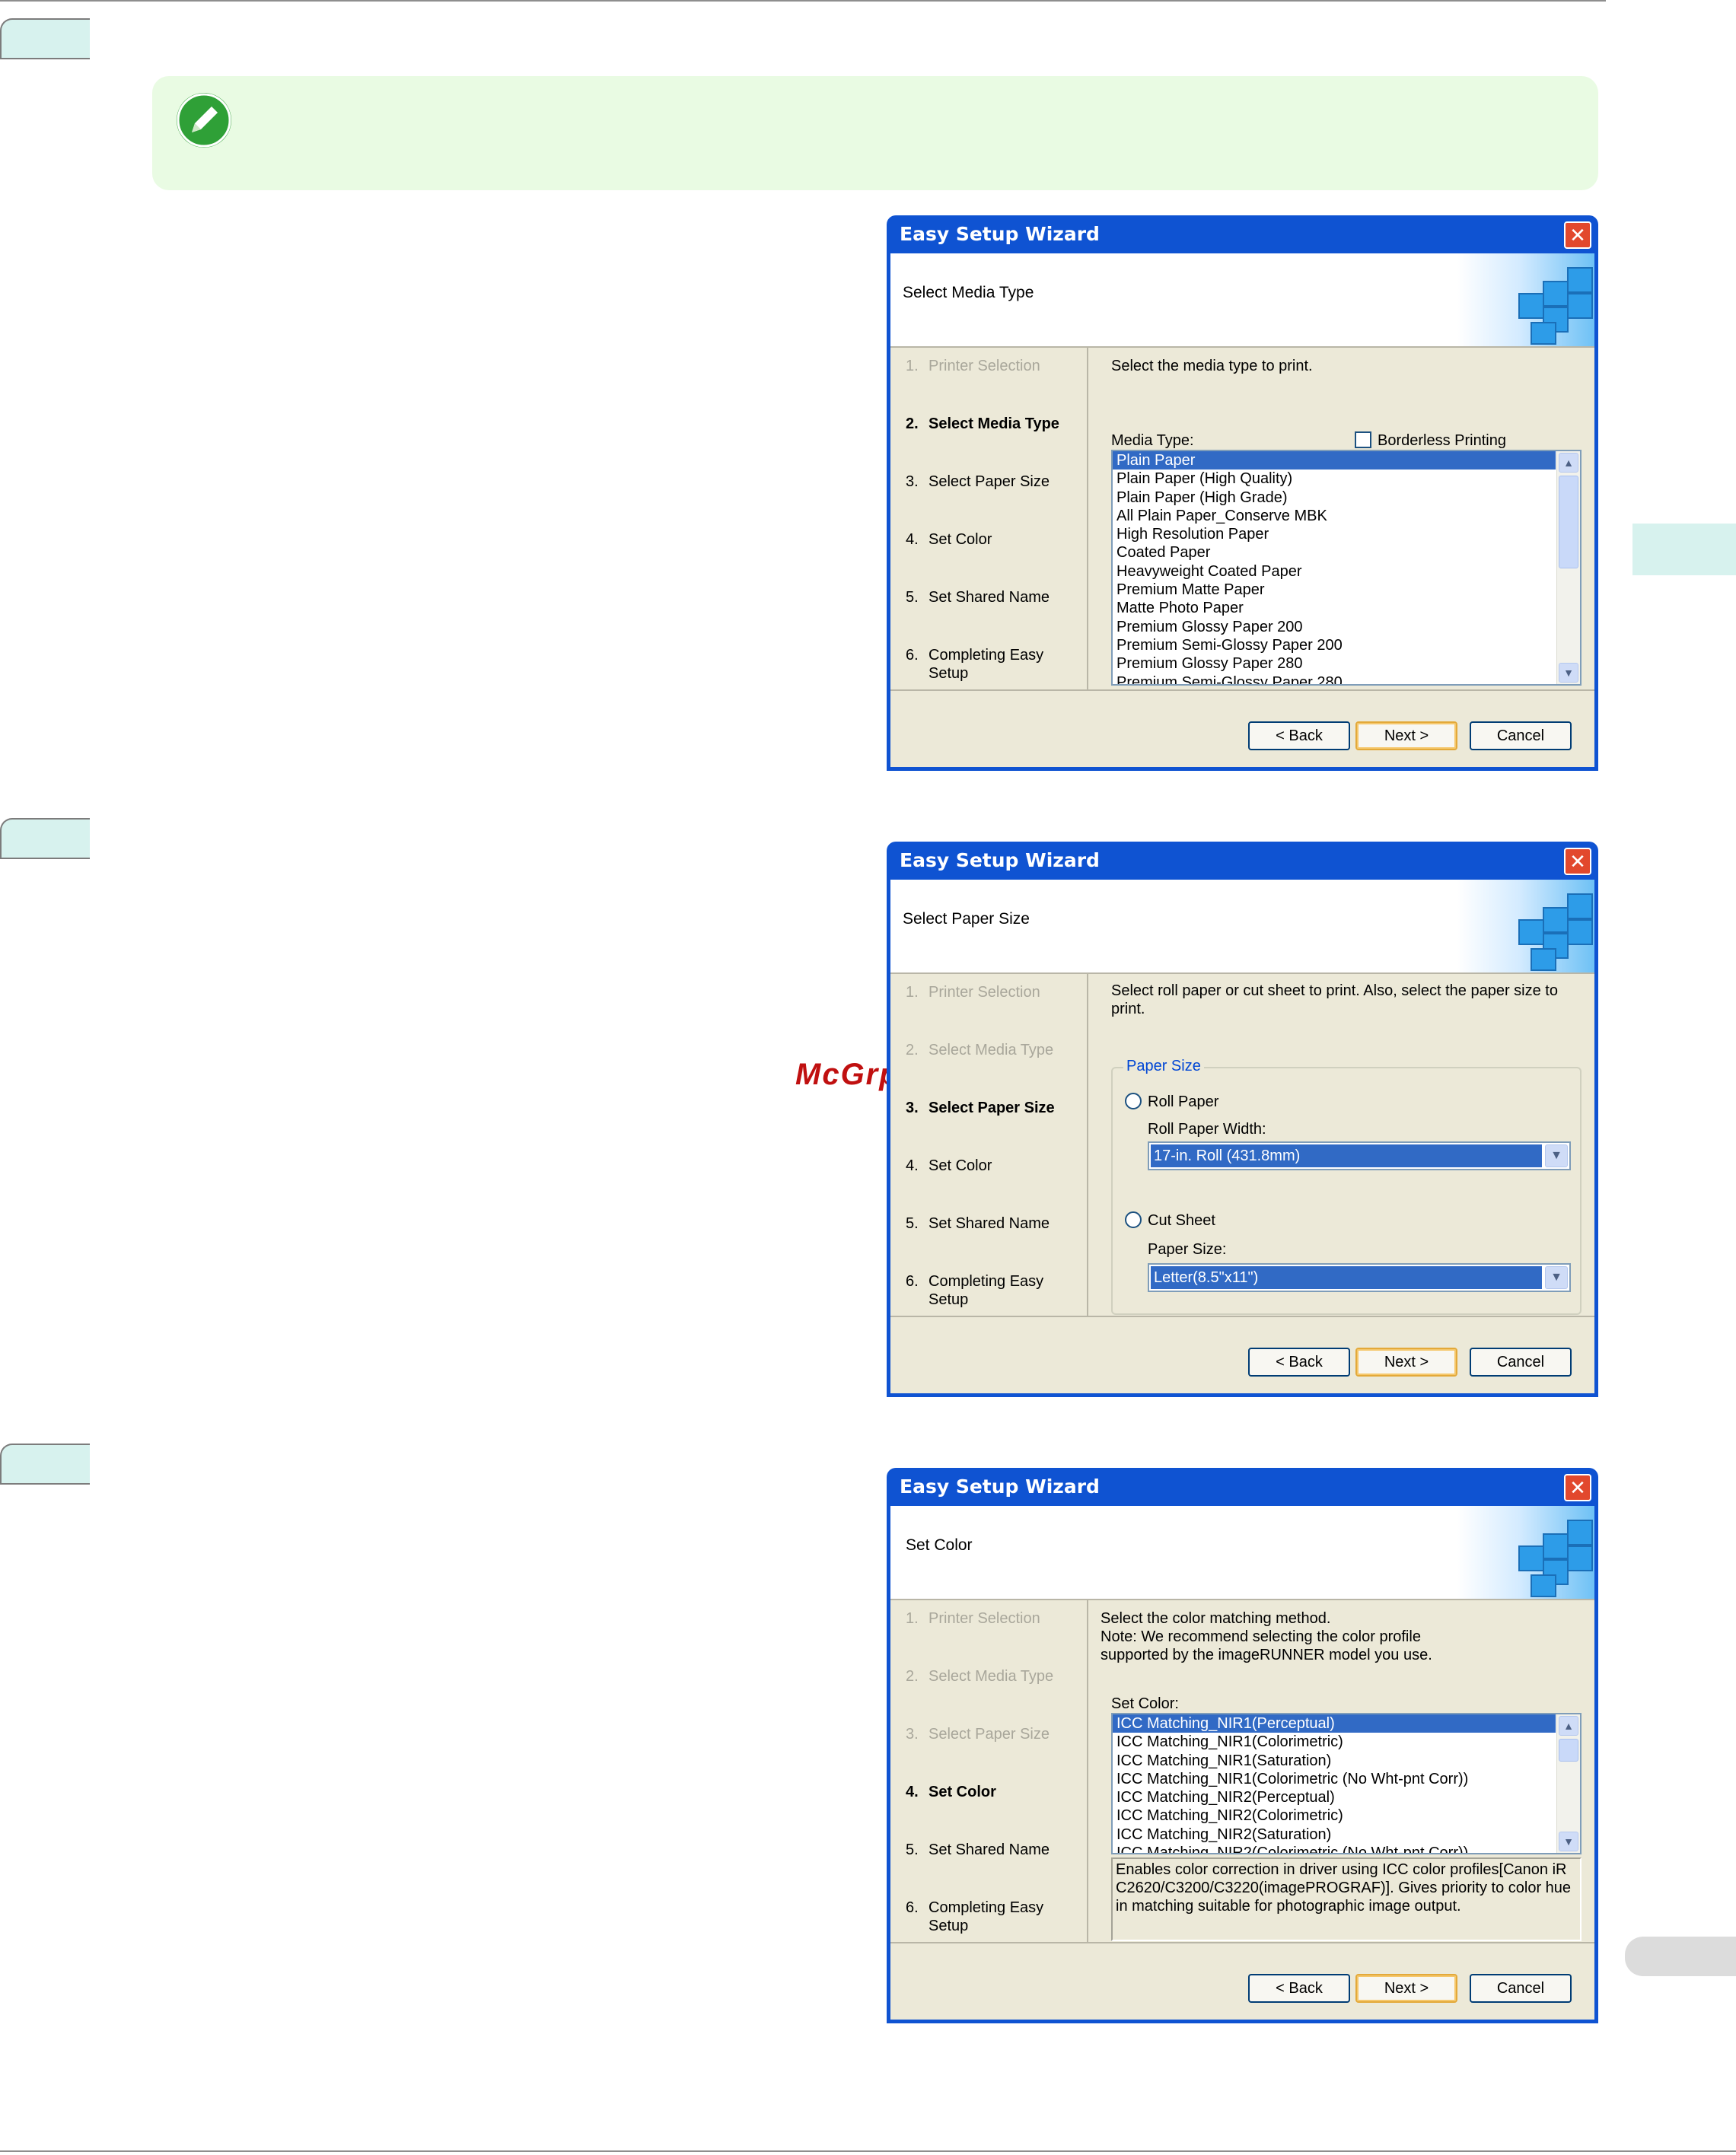 The height and width of the screenshot is (2155, 1736). Describe the element at coordinates (939, 1545) in the screenshot. I see `wizard-page-title: Set Color` at that location.